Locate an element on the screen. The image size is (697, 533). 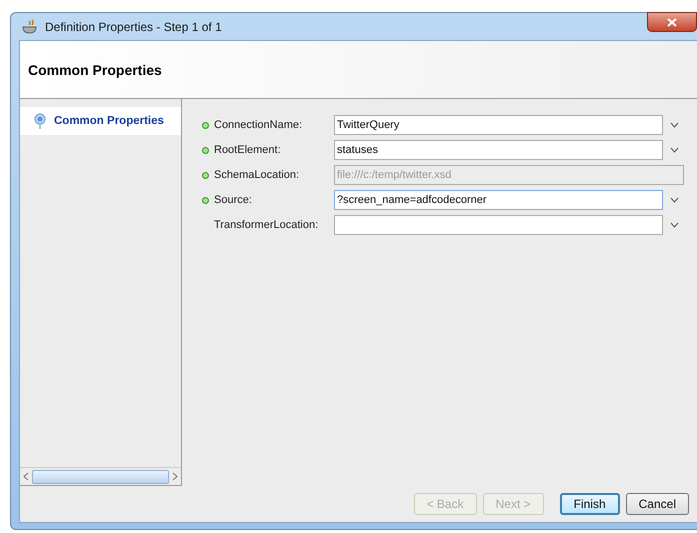
page-heading: Common Properties is located at coordinates (95, 70).